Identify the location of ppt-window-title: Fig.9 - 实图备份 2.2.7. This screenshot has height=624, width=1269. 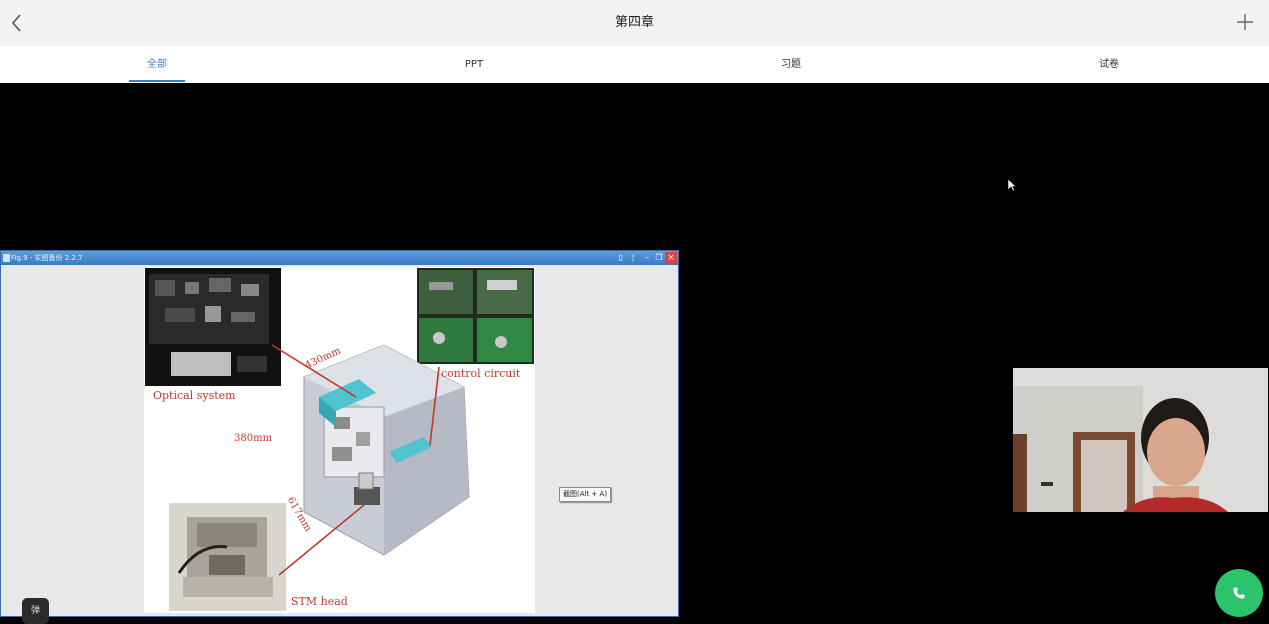
(47, 258).